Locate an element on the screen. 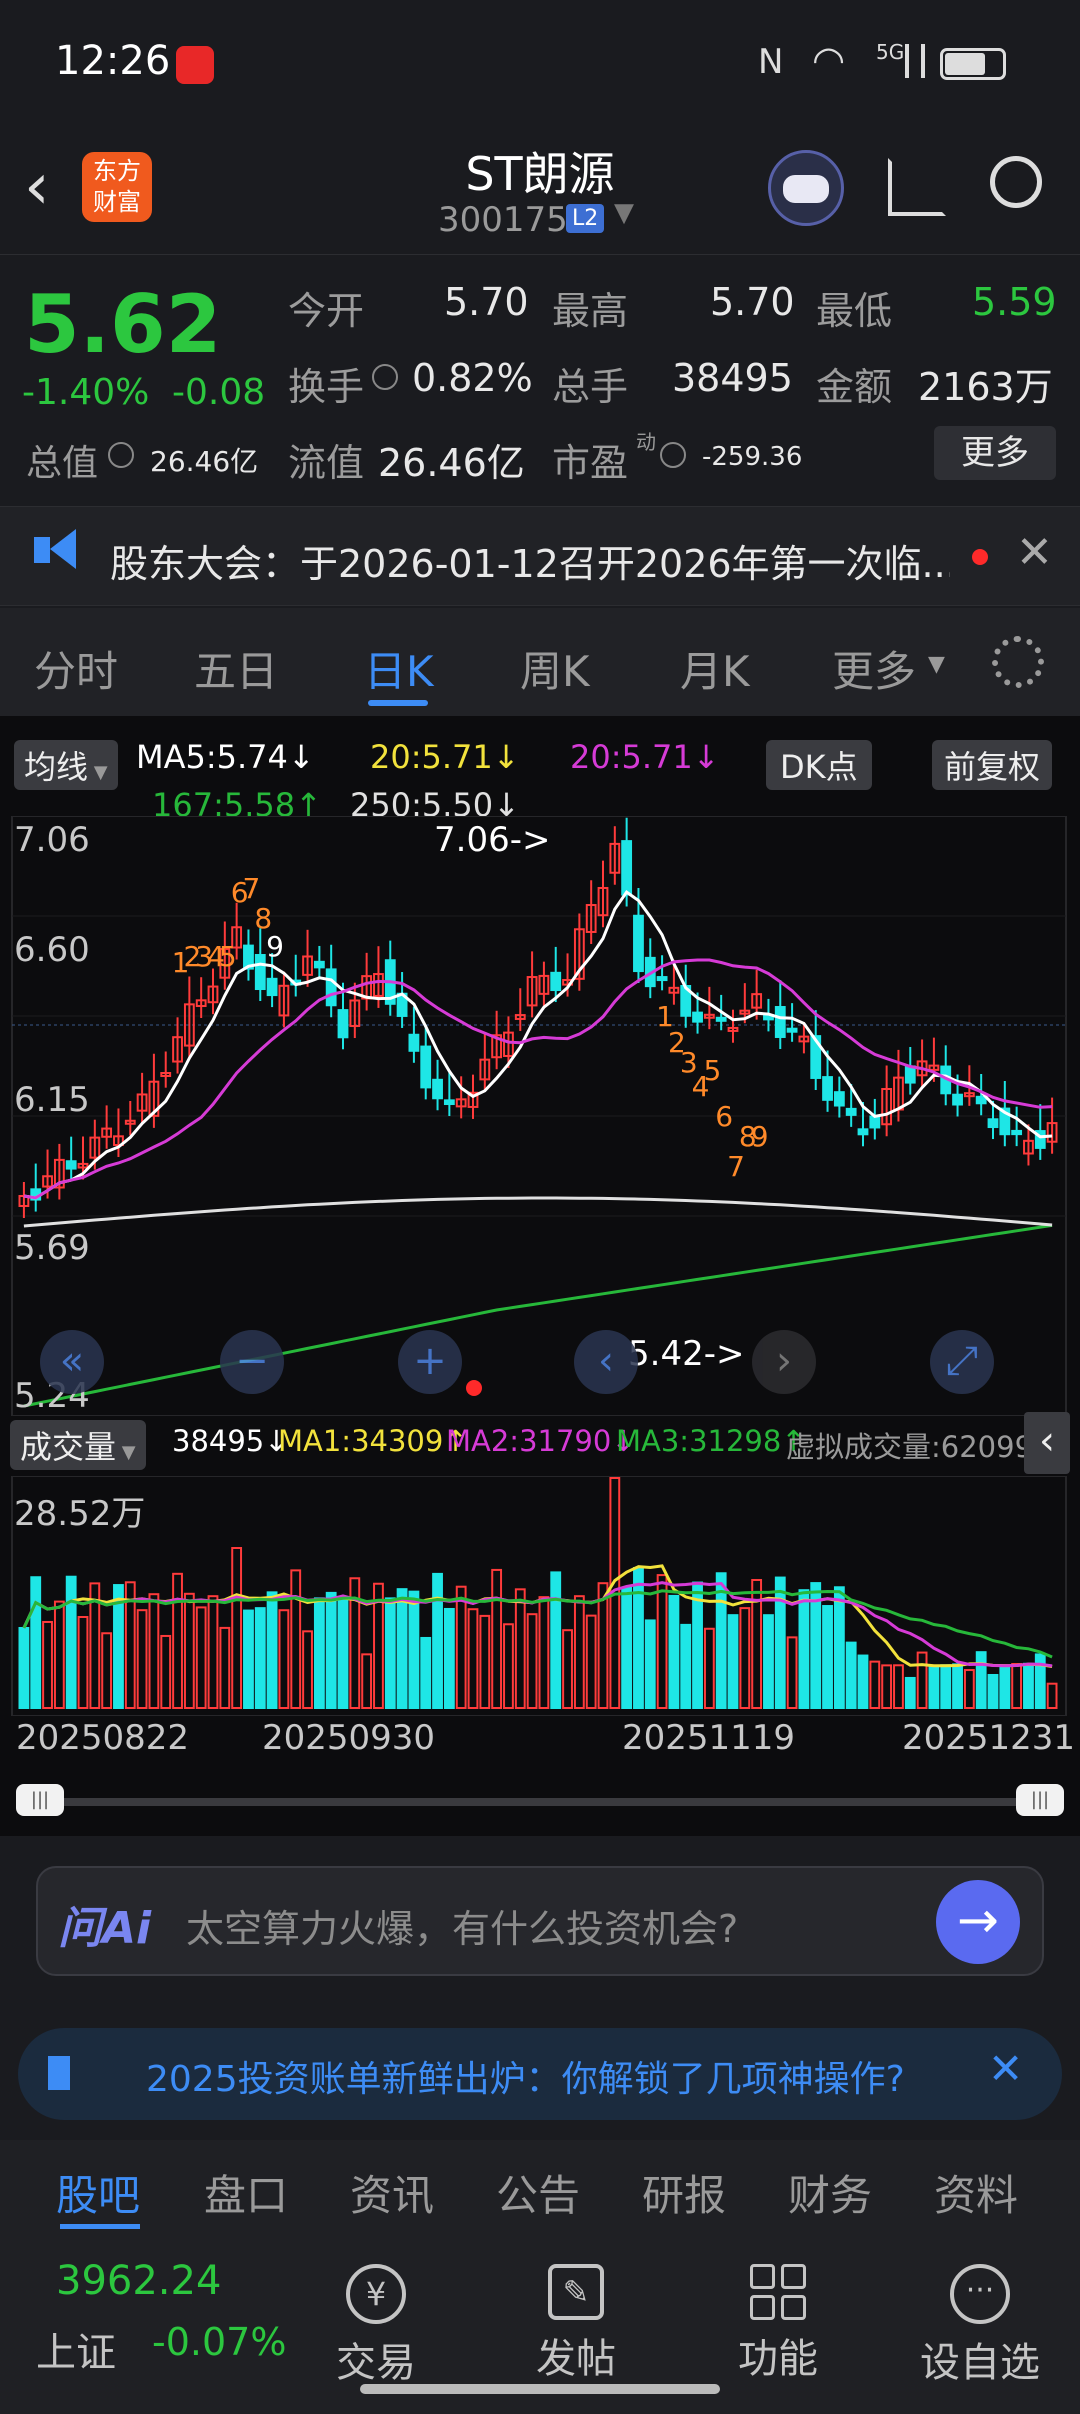 This screenshot has width=1080, height=2414. pe-label: 市盈 is located at coordinates (590, 463).